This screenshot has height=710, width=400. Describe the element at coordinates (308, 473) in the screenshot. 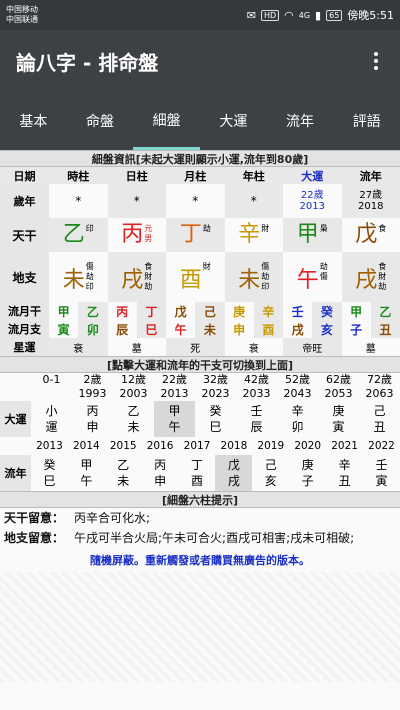

I see `liunian-pillar: 庚子` at that location.